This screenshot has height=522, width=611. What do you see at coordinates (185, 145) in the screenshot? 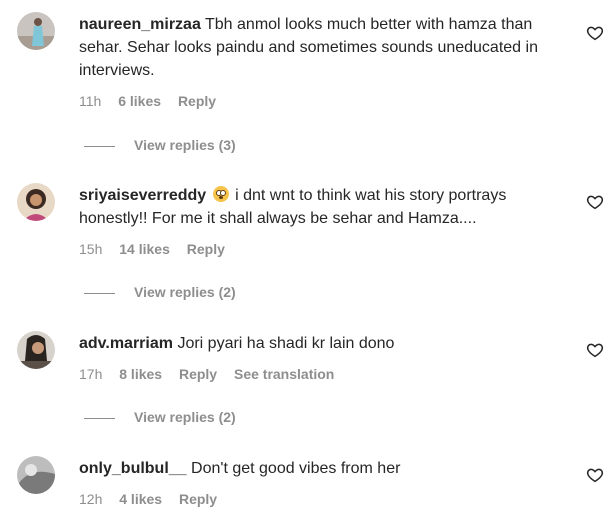
I see `view-replies-label: View replies (3)` at bounding box center [185, 145].